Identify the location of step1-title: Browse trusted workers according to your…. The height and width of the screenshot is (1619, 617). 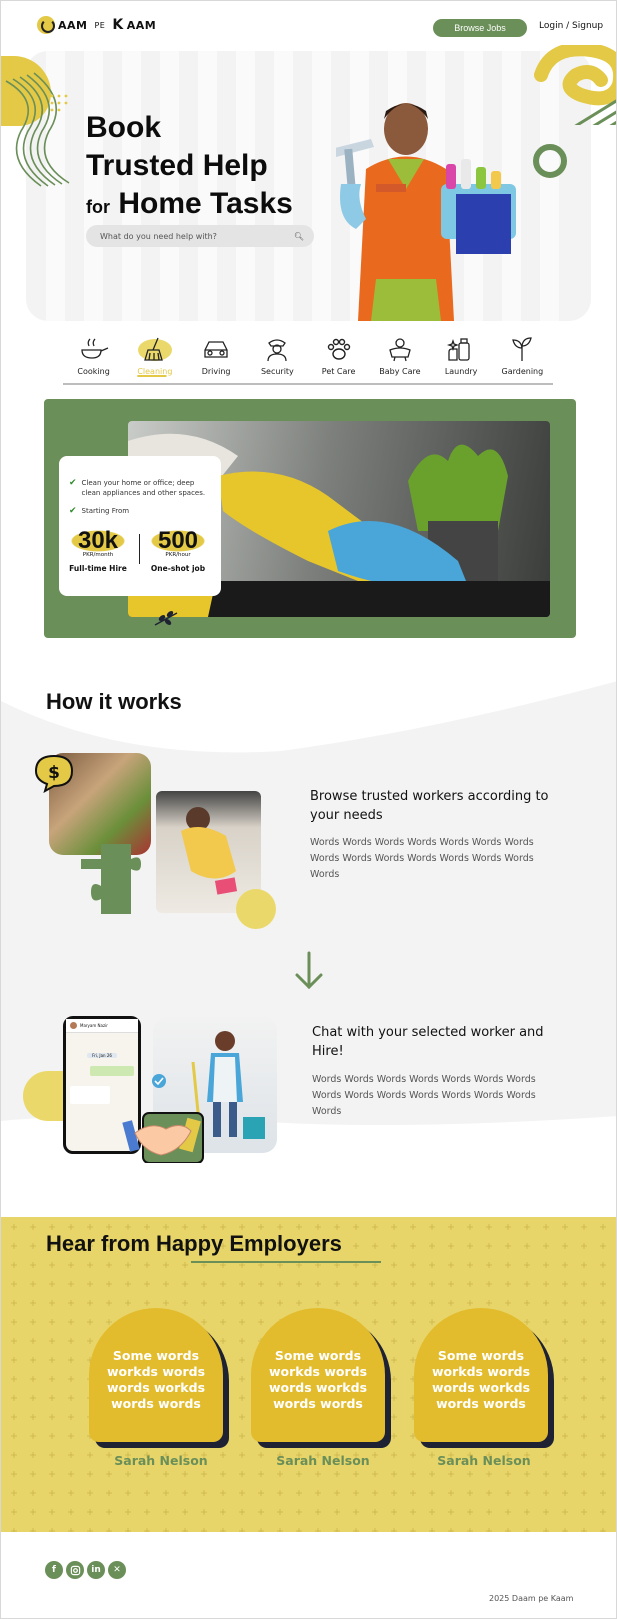
(429, 806).